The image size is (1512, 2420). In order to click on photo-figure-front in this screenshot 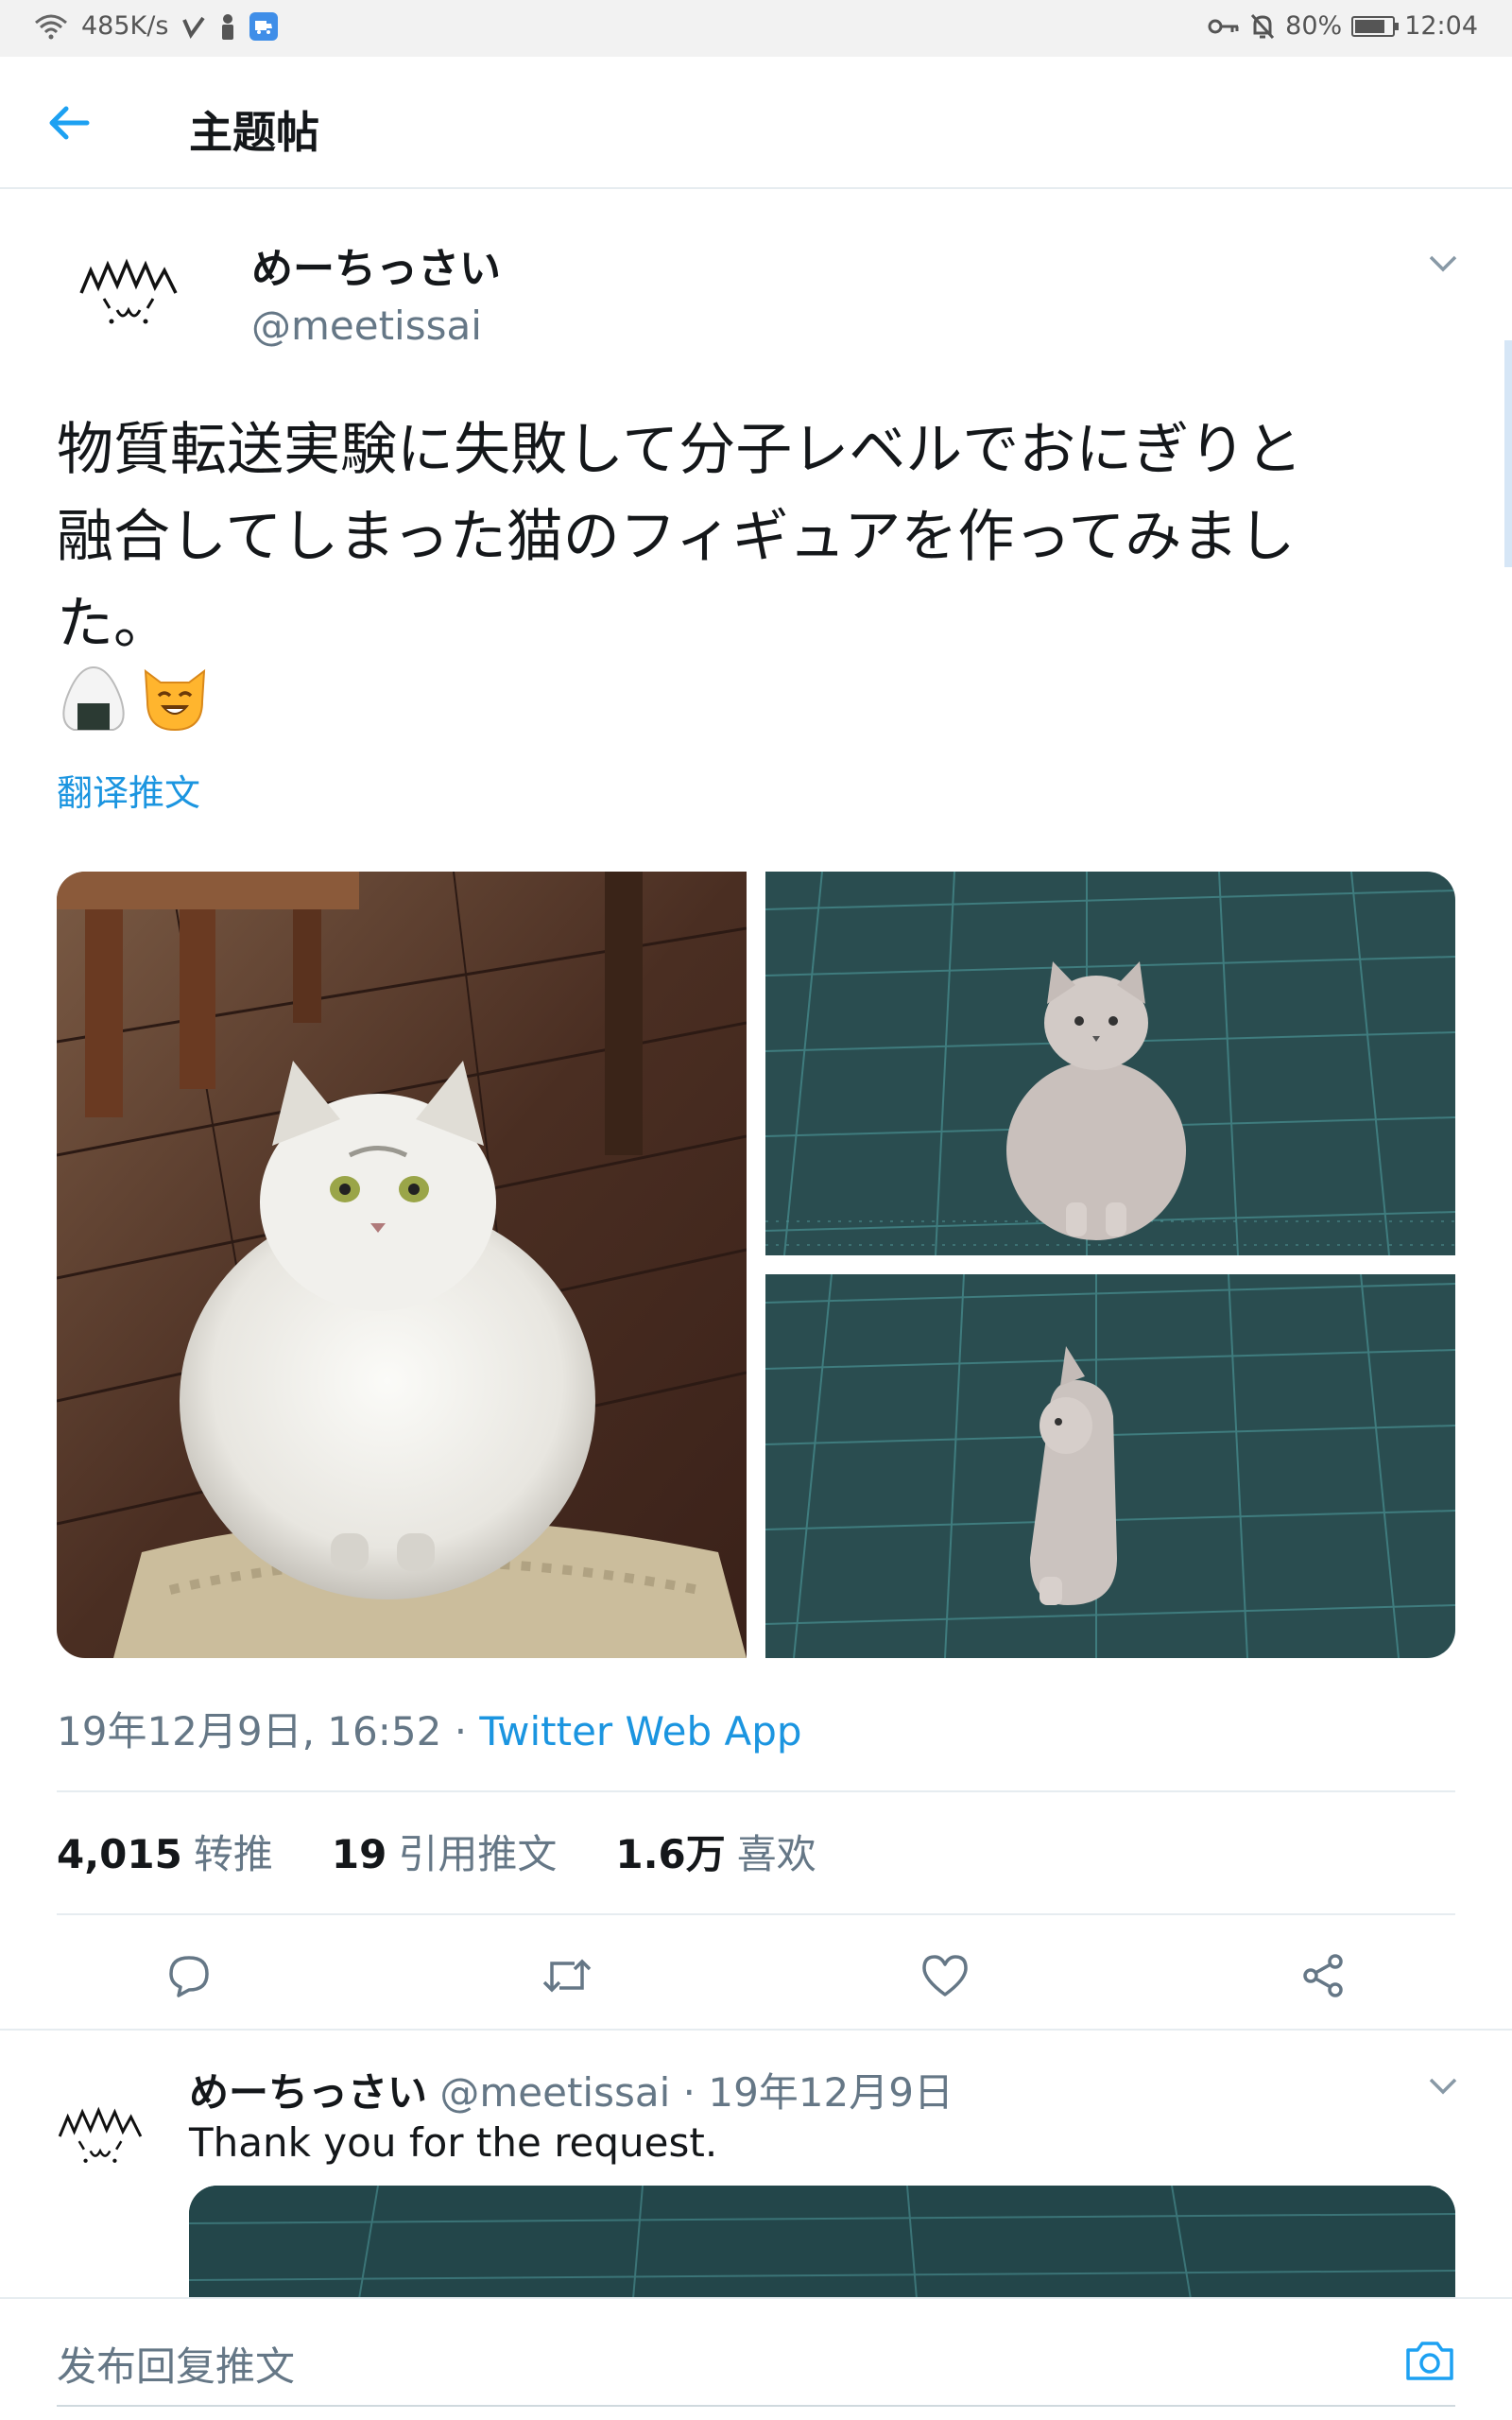, I will do `click(1110, 1063)`.